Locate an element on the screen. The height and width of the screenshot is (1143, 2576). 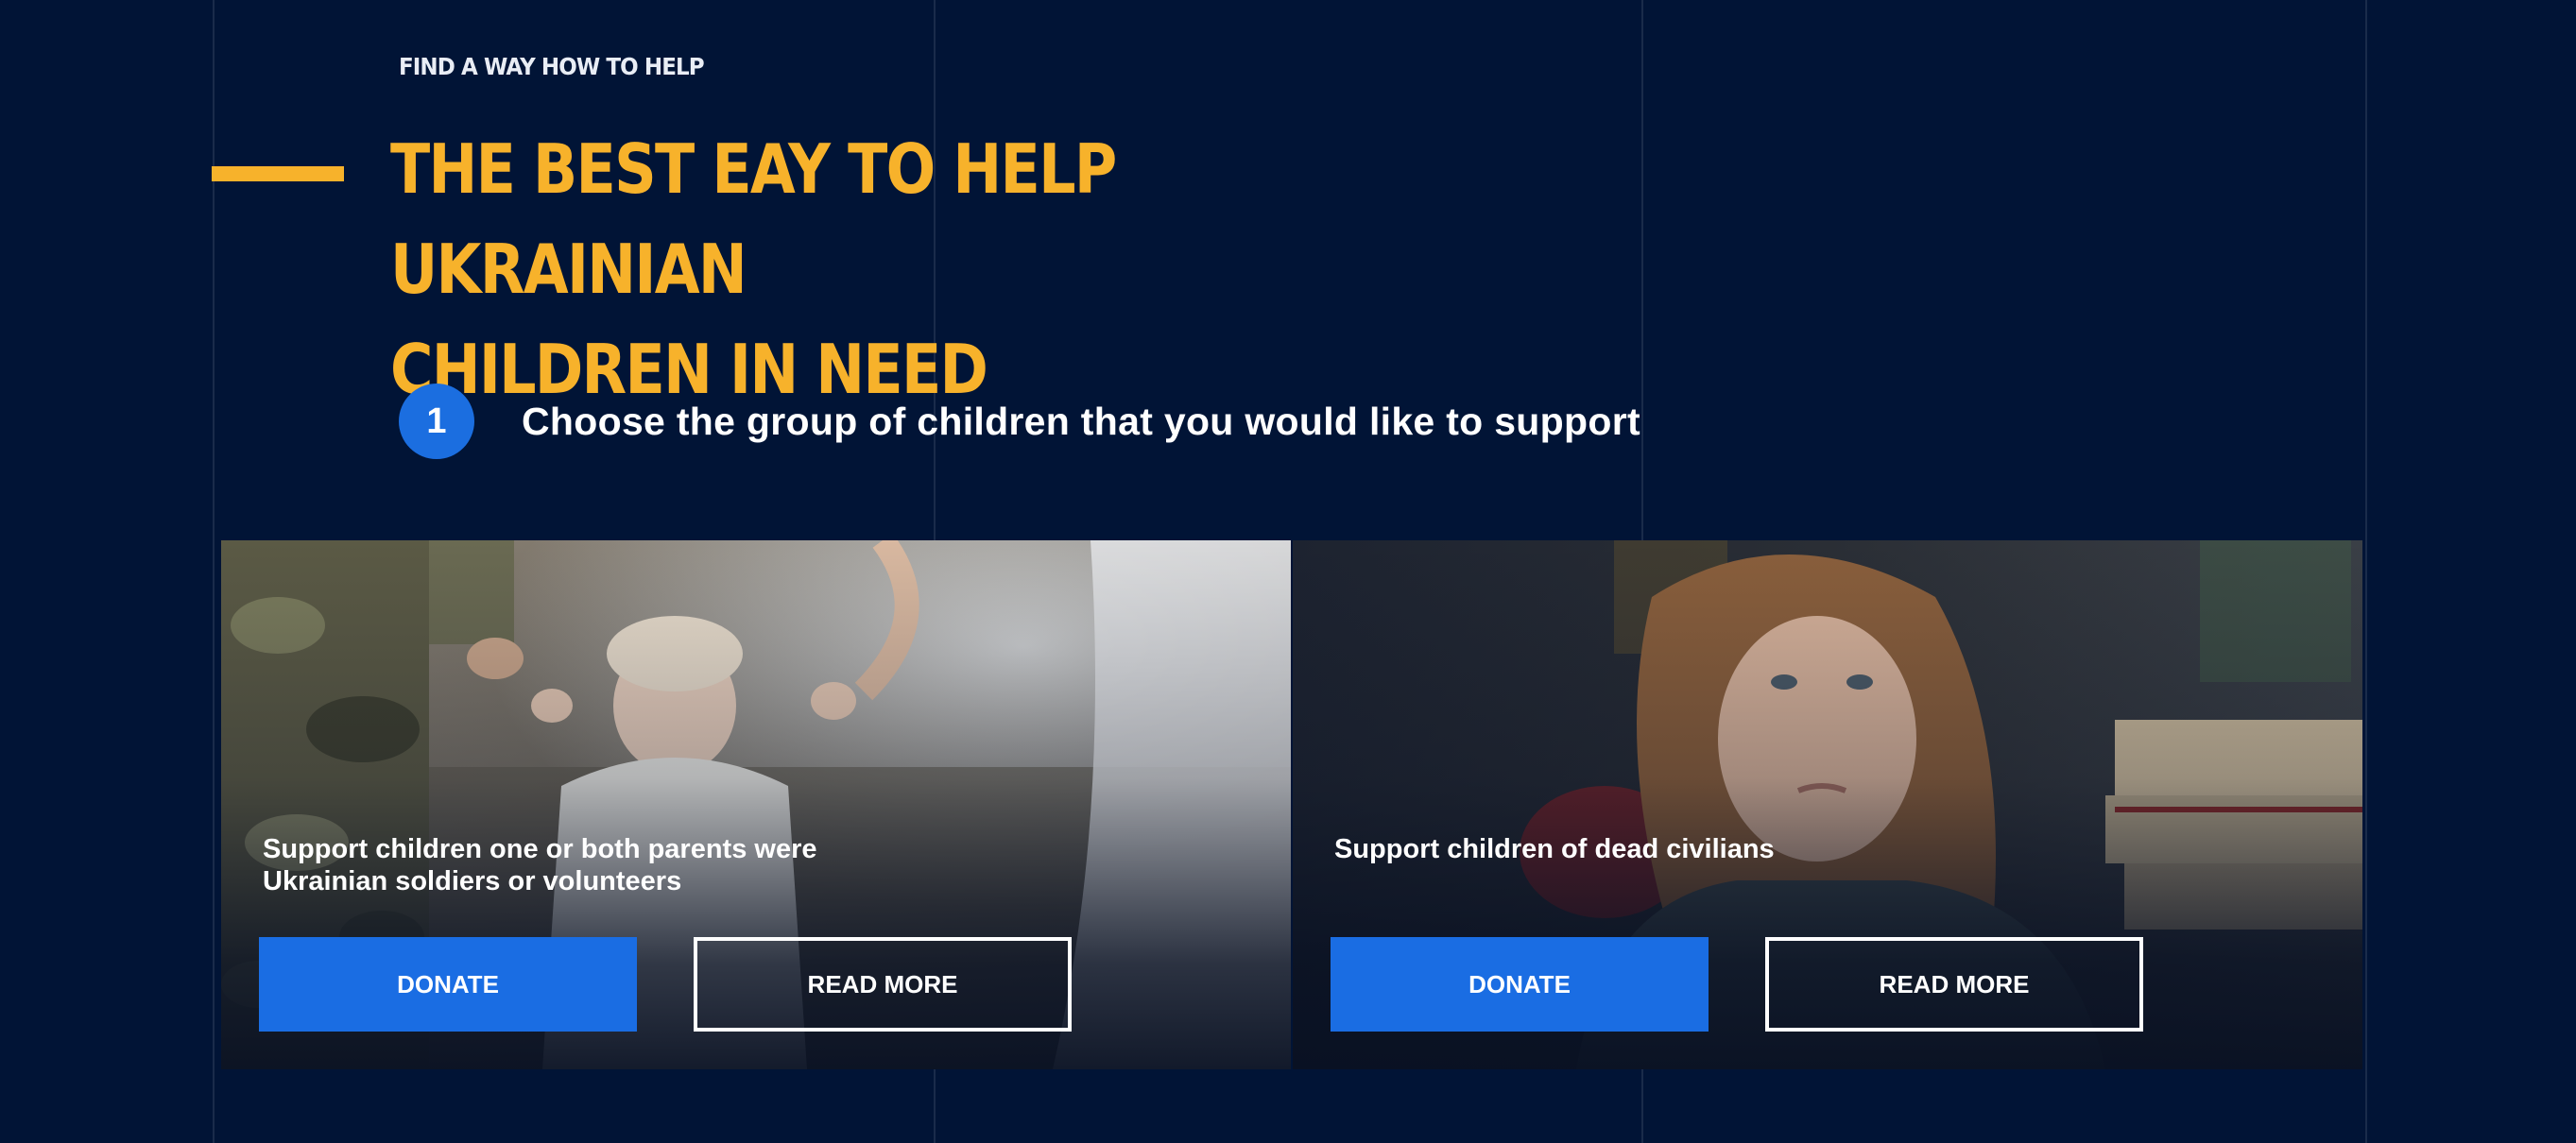
step-number-badge: 1 is located at coordinates (436, 421).